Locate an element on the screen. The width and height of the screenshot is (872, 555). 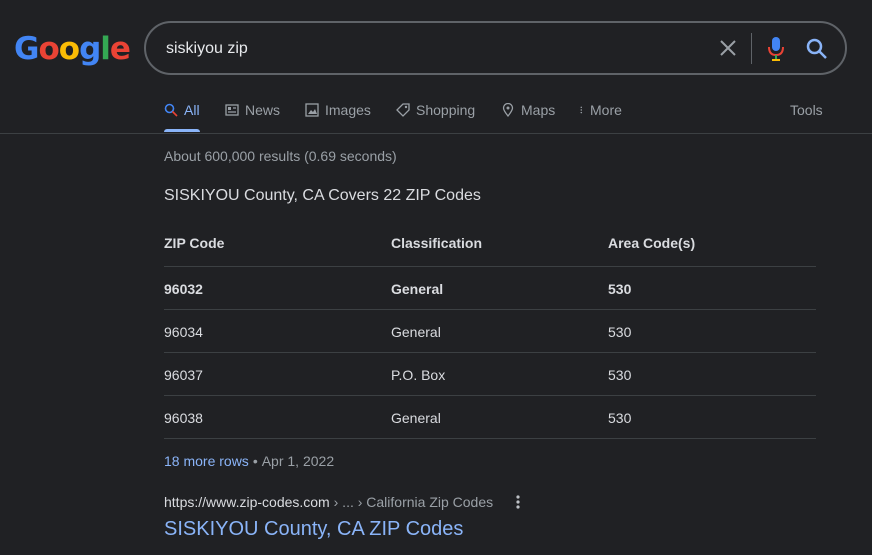
image-icon is located at coordinates (312, 110).